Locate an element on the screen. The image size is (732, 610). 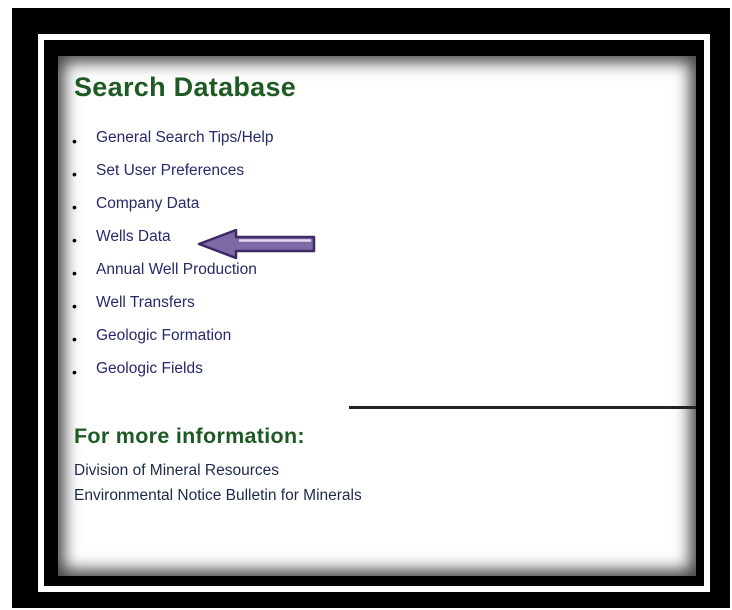
list-item-set-user-preferences: • Set User Preferences is located at coordinates (172, 176).